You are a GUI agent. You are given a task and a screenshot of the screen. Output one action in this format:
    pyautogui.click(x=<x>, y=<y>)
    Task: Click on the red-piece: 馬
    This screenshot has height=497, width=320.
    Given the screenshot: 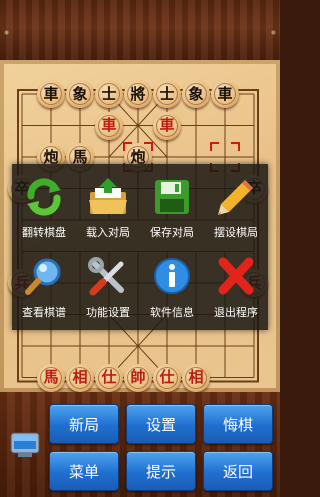 What is the action you would take?
    pyautogui.click(x=51, y=377)
    